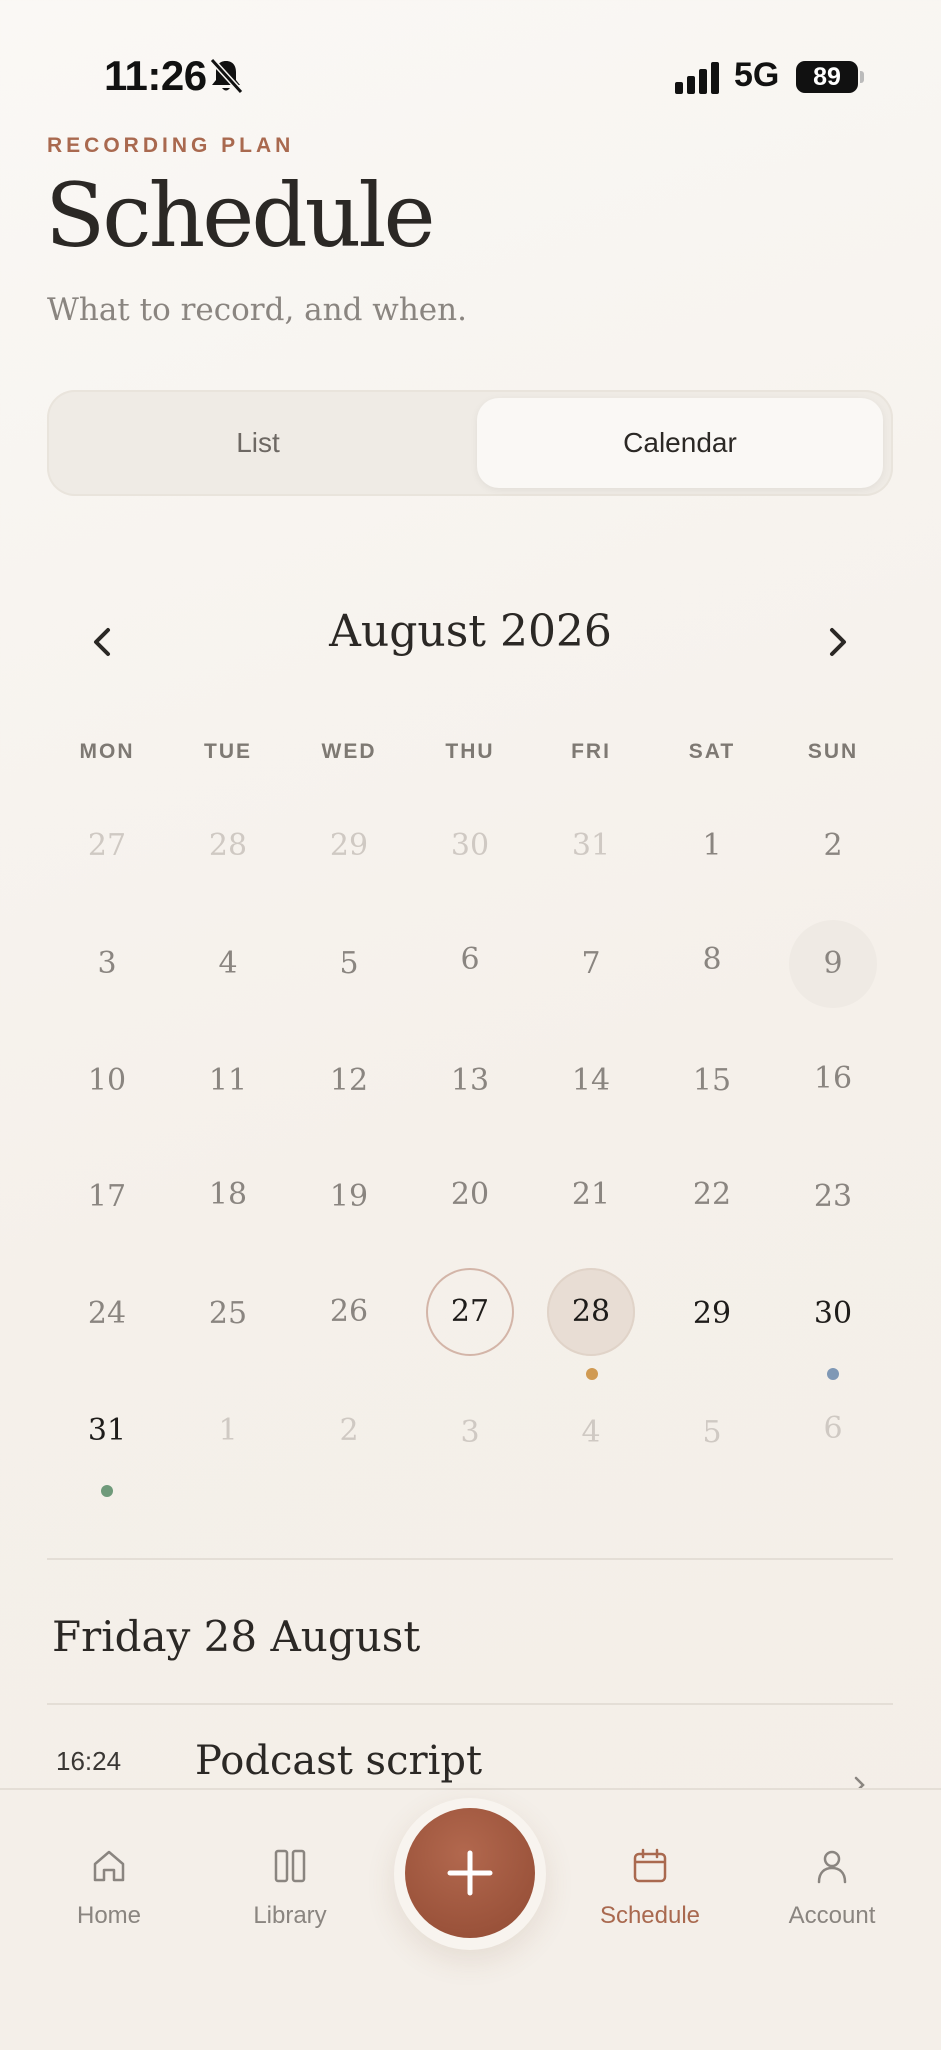 The image size is (941, 2050). I want to click on tab-schedule-label: Schedule, so click(650, 1915).